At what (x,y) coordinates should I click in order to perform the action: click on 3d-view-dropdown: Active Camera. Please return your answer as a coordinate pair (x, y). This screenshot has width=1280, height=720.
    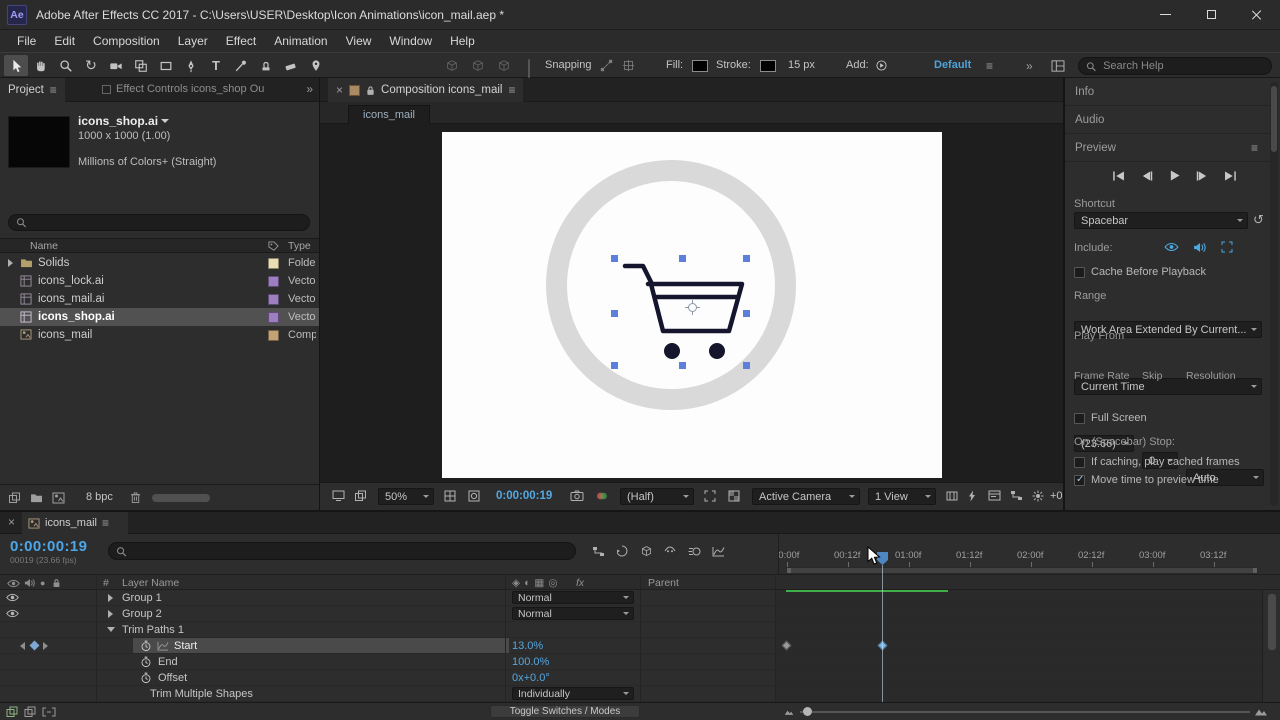
    Looking at the image, I should click on (806, 496).